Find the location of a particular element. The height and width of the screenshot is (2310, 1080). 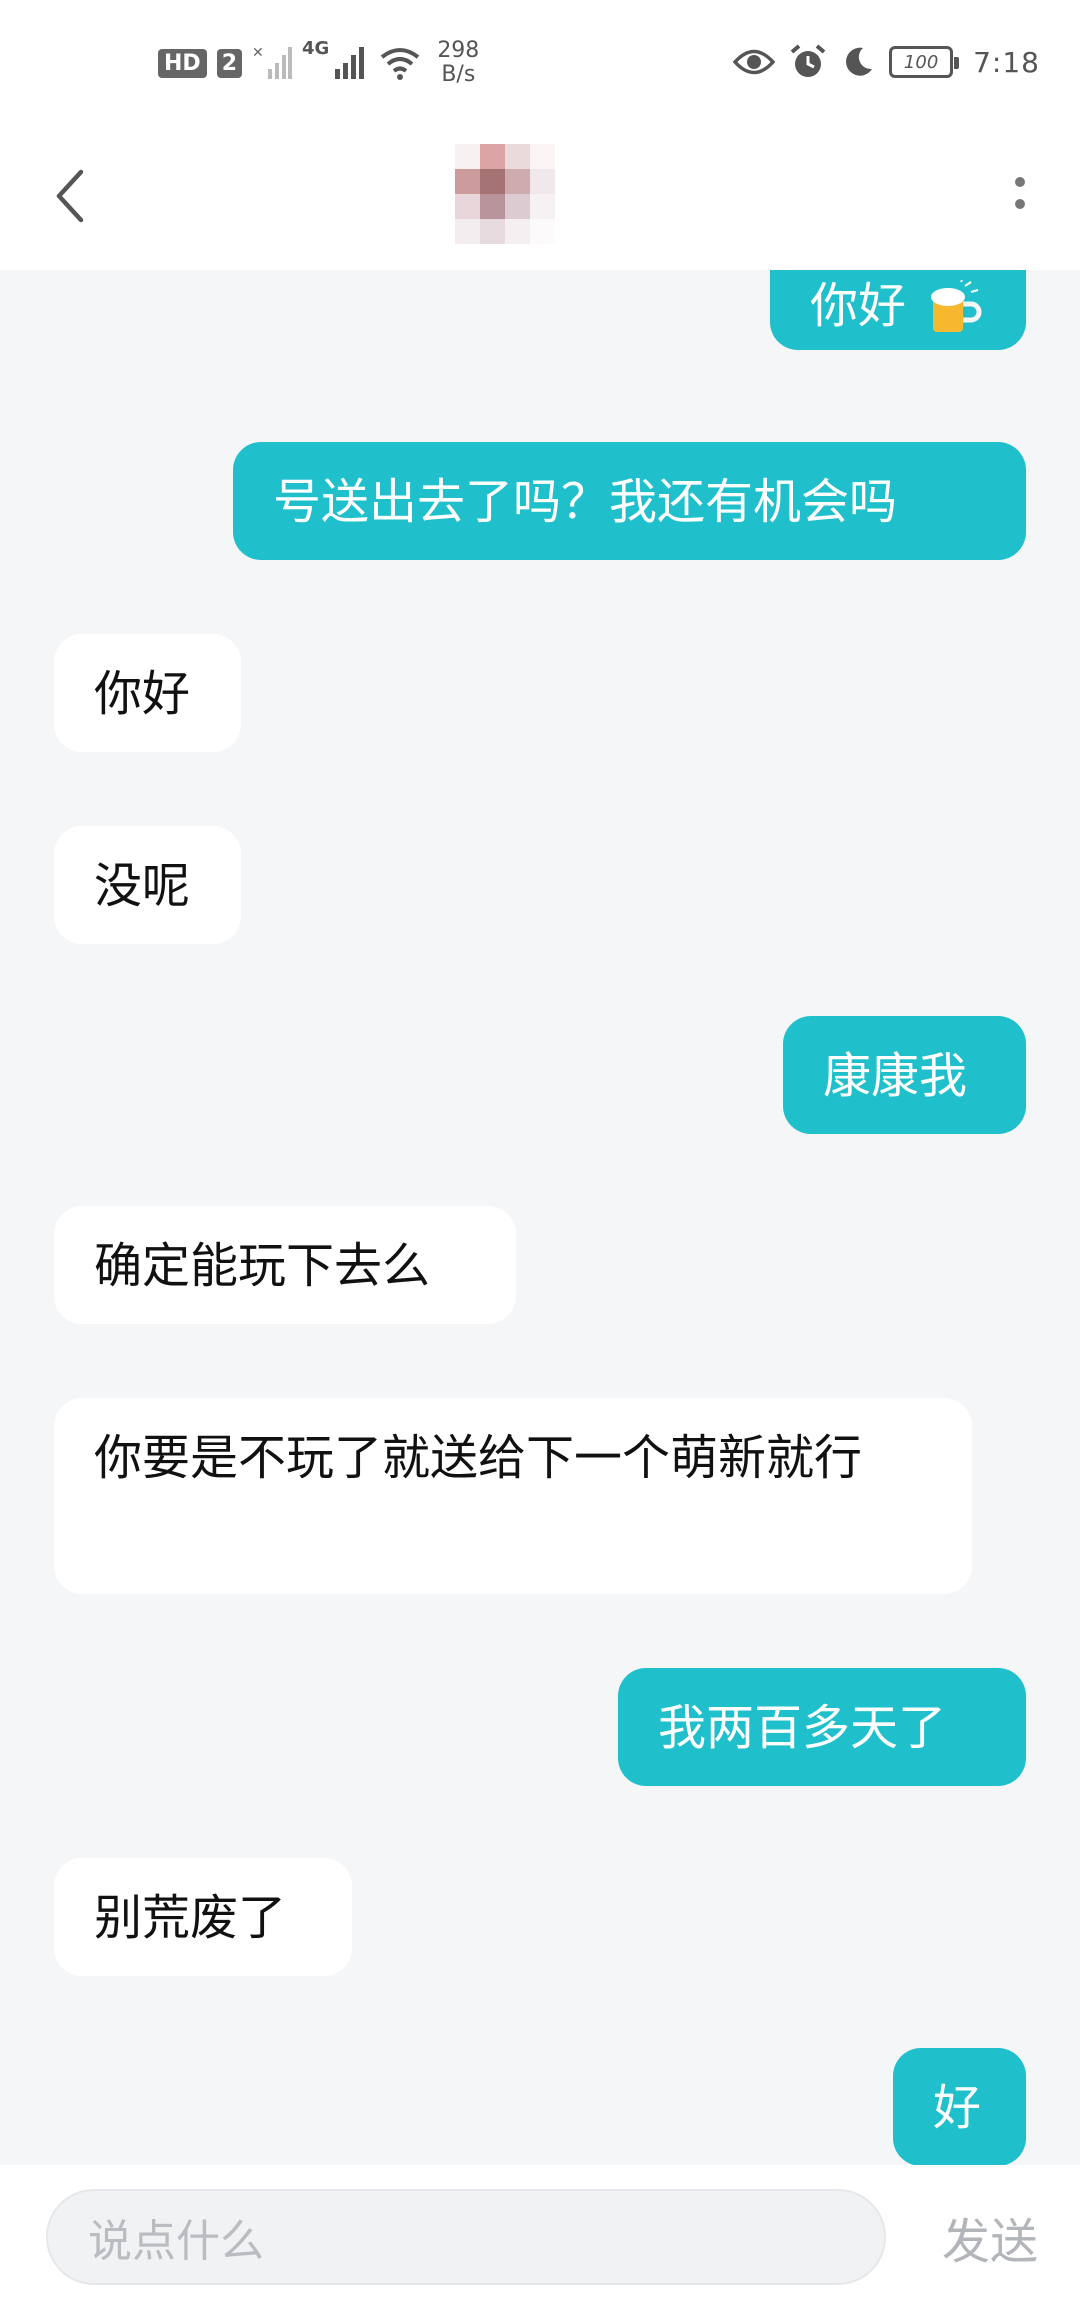

status-time: 7:18 is located at coordinates (1006, 62).